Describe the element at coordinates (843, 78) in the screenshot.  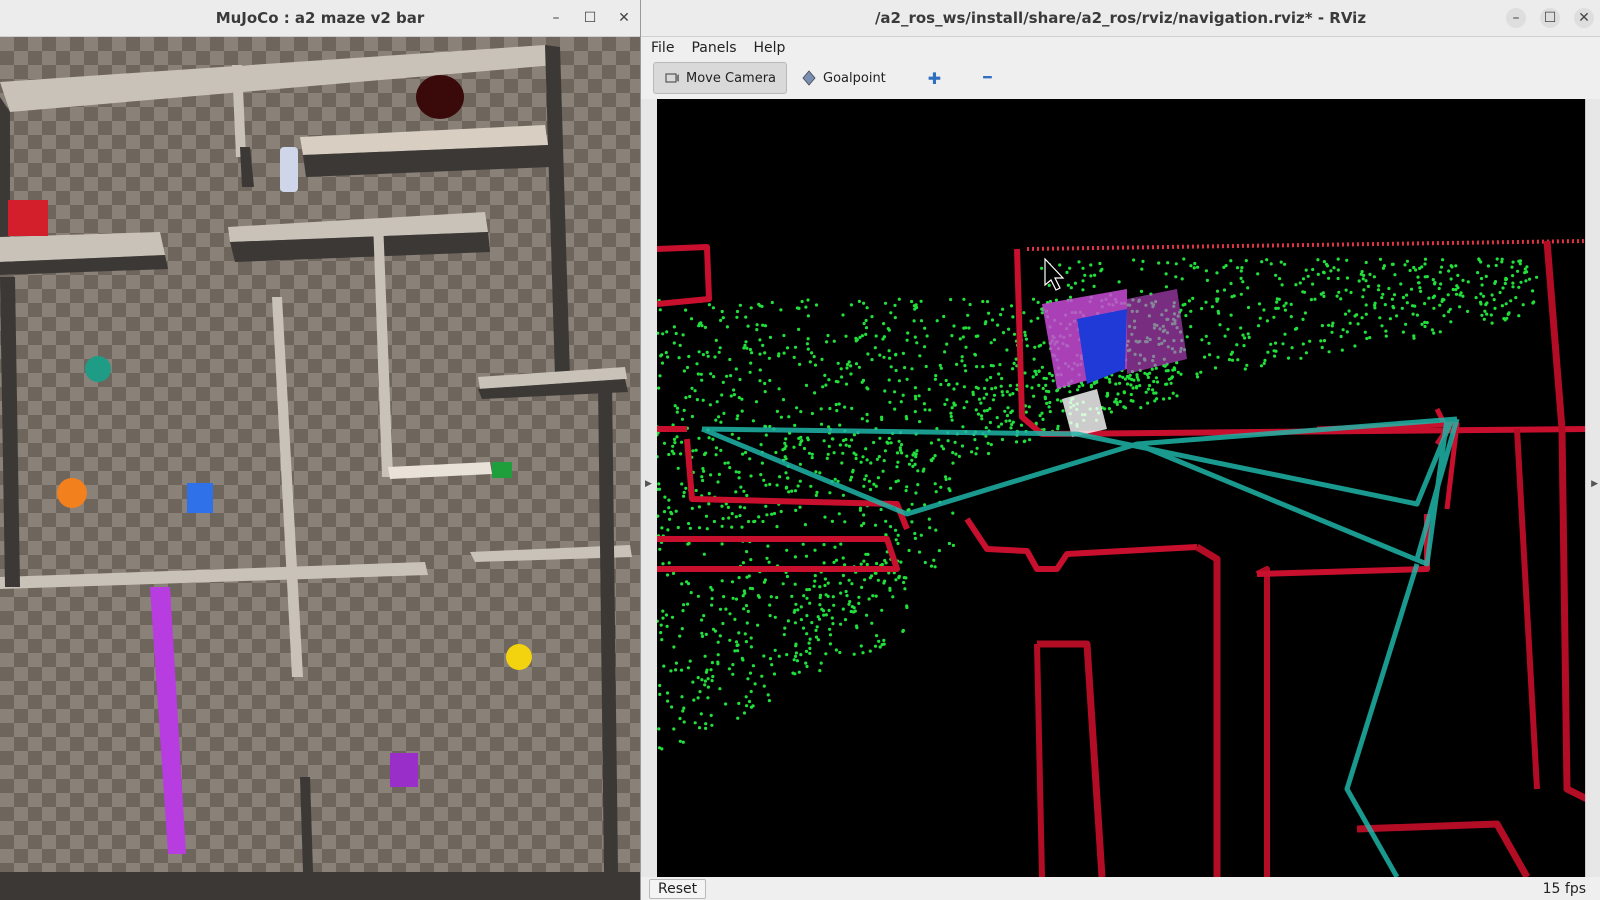
I see `goalpoint-tool: Goalpoint` at that location.